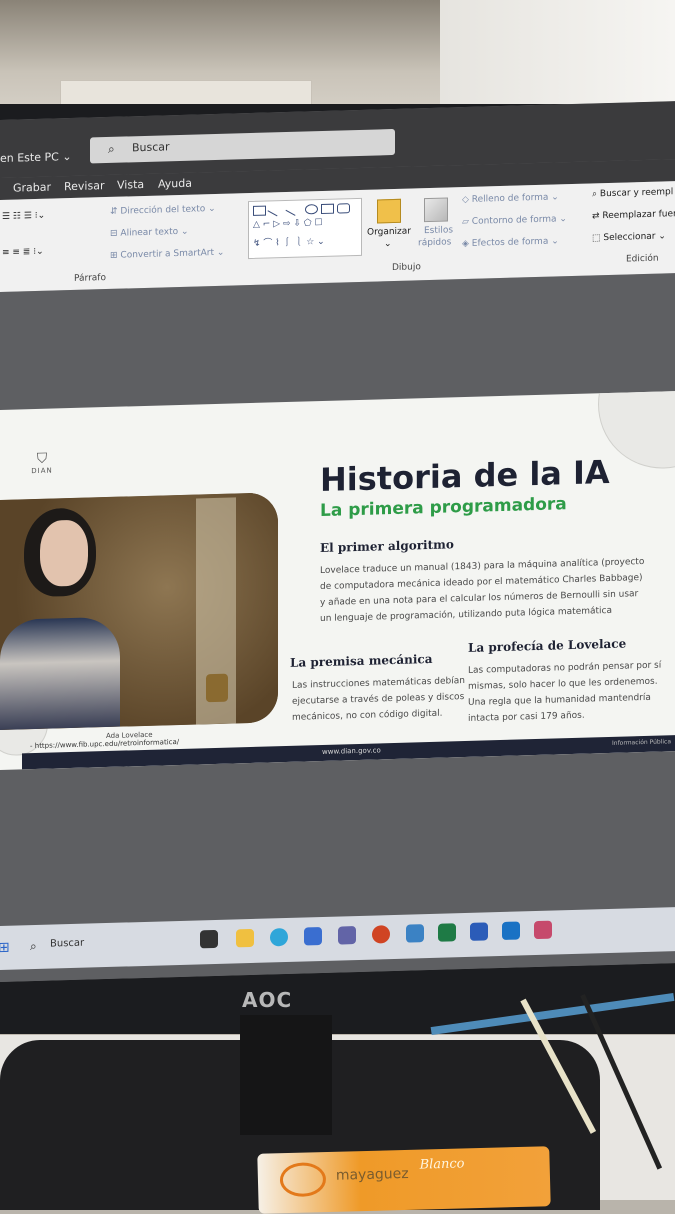 The height and width of the screenshot is (1214, 675). I want to click on organize-icon, so click(389, 211).